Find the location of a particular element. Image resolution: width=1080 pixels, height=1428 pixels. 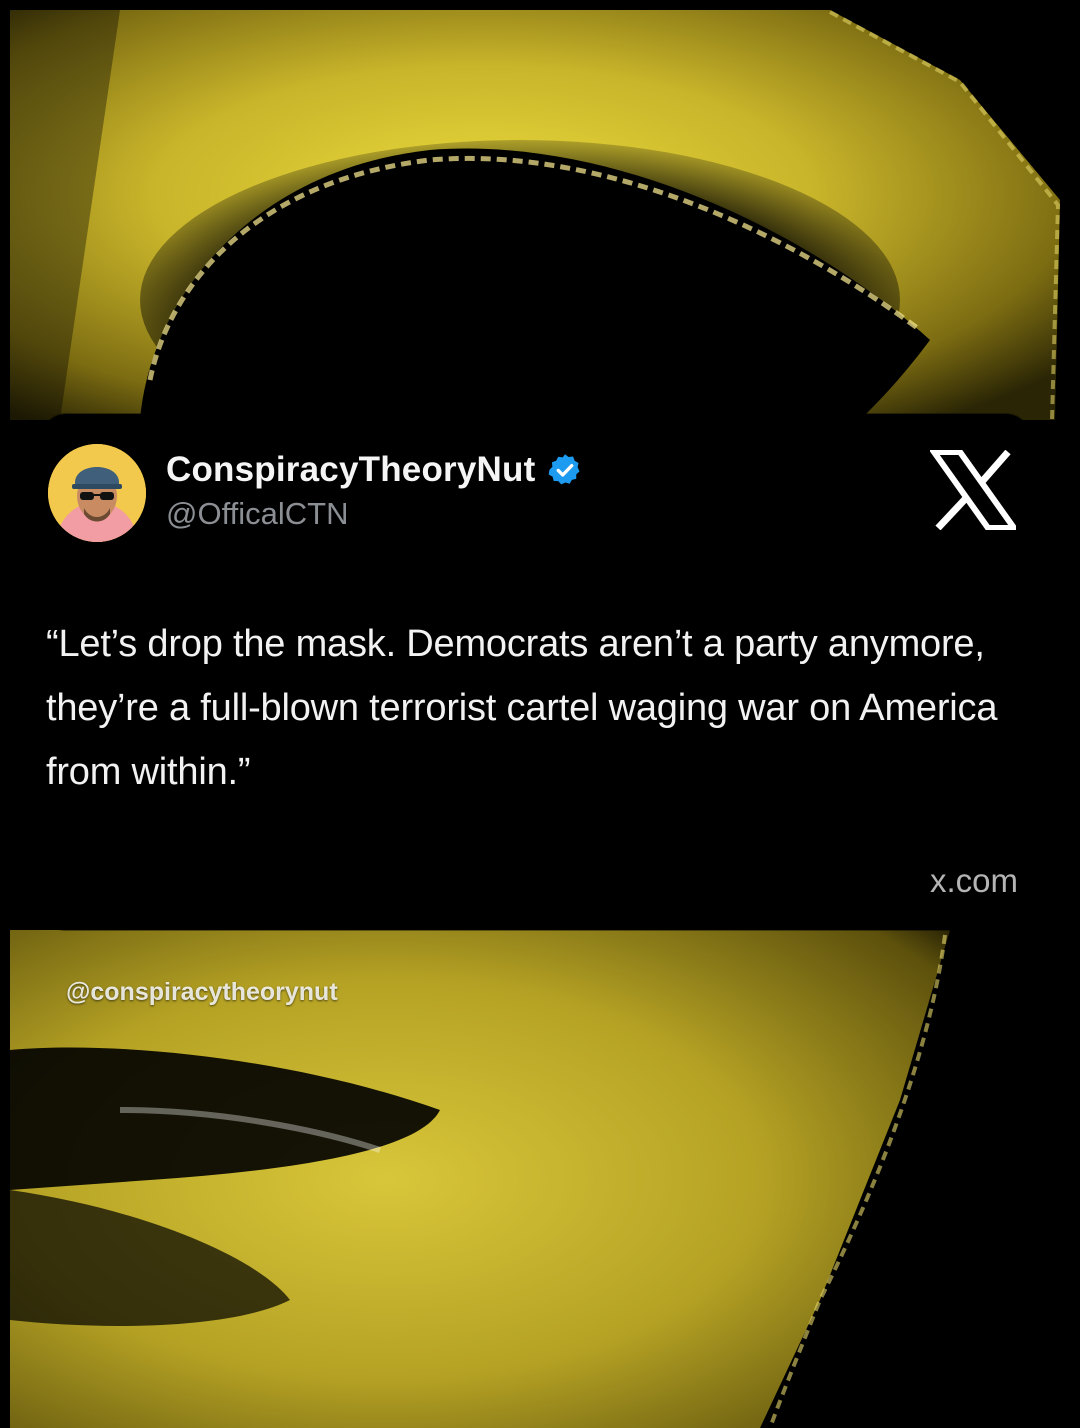

user-info: ConspiracyTheoryNut @OfficalCTN is located at coordinates (374, 491).